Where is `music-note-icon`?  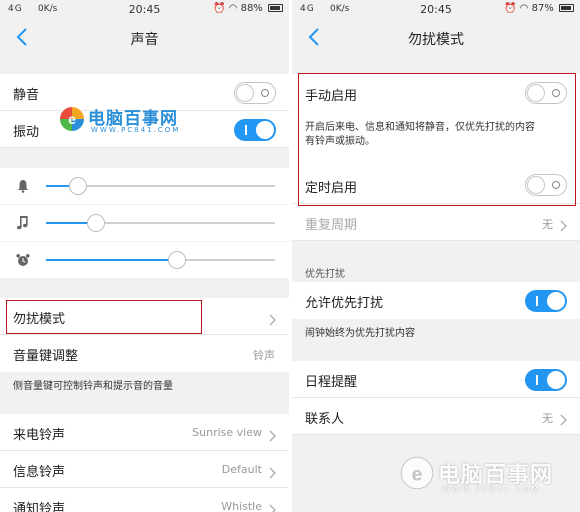
music-note-icon is located at coordinates (22, 223).